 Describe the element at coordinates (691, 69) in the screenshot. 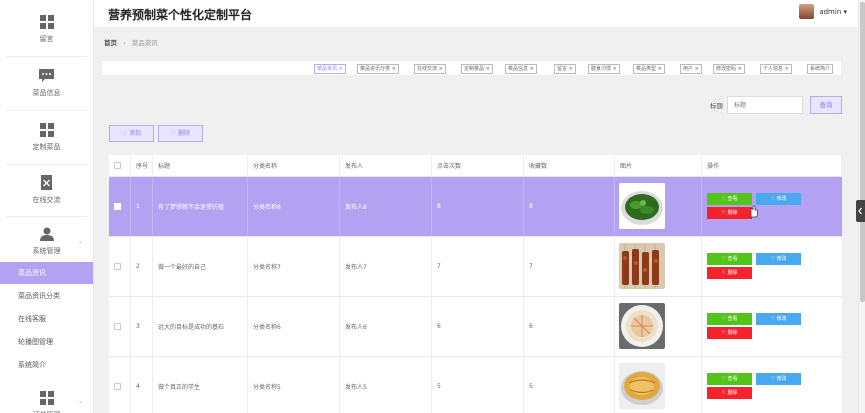

I see `tab-tag-8: 用户 ×` at that location.